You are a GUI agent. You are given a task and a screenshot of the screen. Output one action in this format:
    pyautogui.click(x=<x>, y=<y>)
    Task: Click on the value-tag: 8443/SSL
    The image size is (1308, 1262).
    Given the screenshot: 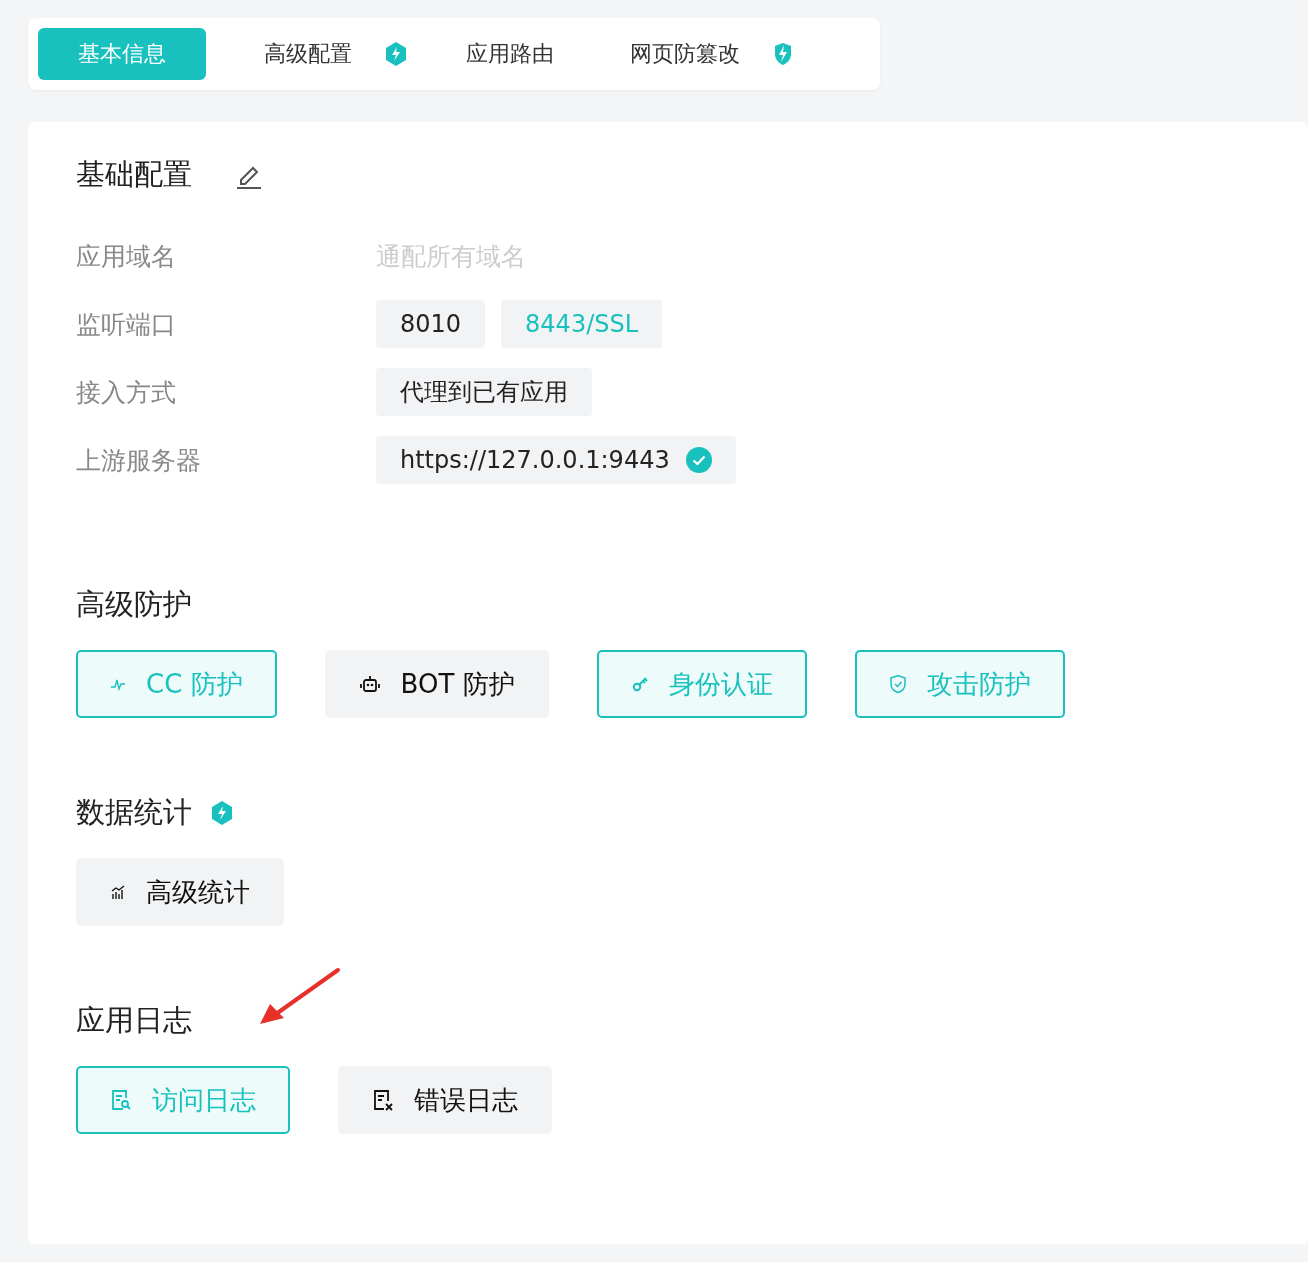 What is the action you would take?
    pyautogui.click(x=582, y=324)
    